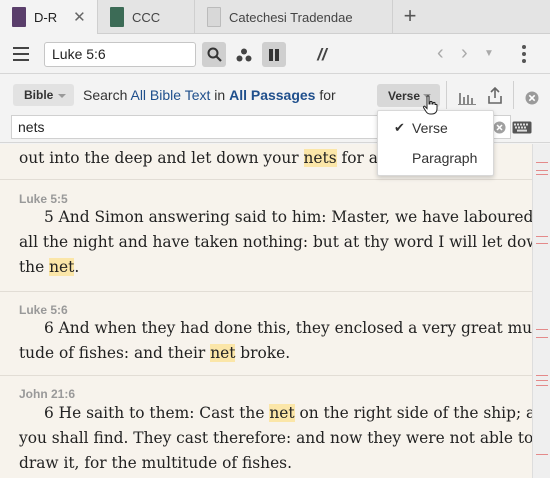 The image size is (550, 478). Describe the element at coordinates (105, 95) in the screenshot. I see `search-prefix: Search` at that location.